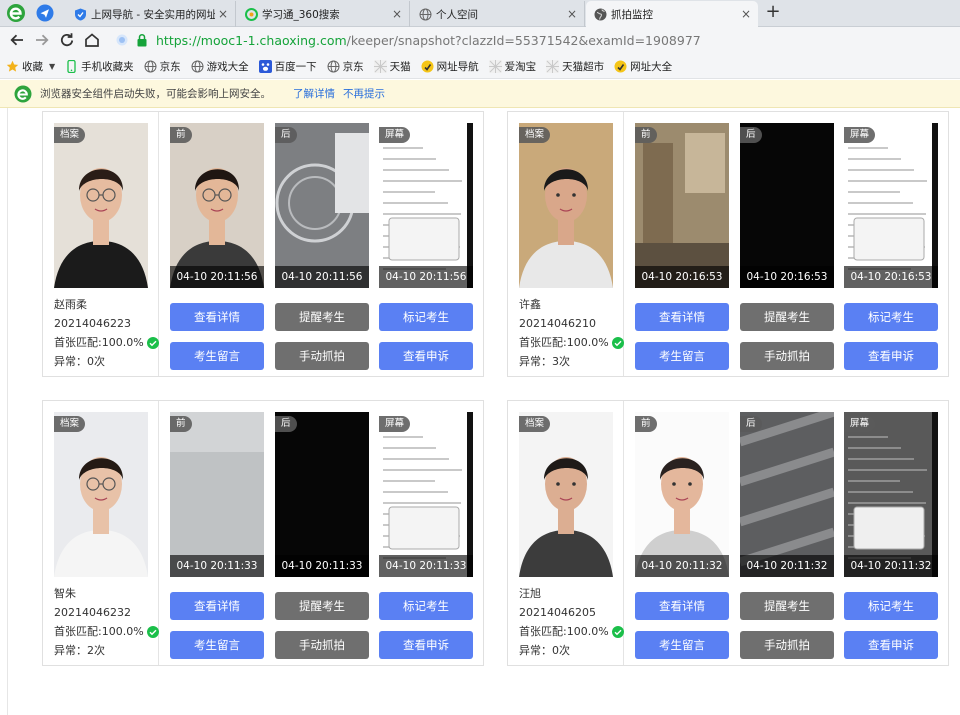 The width and height of the screenshot is (960, 715). Describe the element at coordinates (450, 66) in the screenshot. I see `bookmark-nav: 网址导航` at that location.